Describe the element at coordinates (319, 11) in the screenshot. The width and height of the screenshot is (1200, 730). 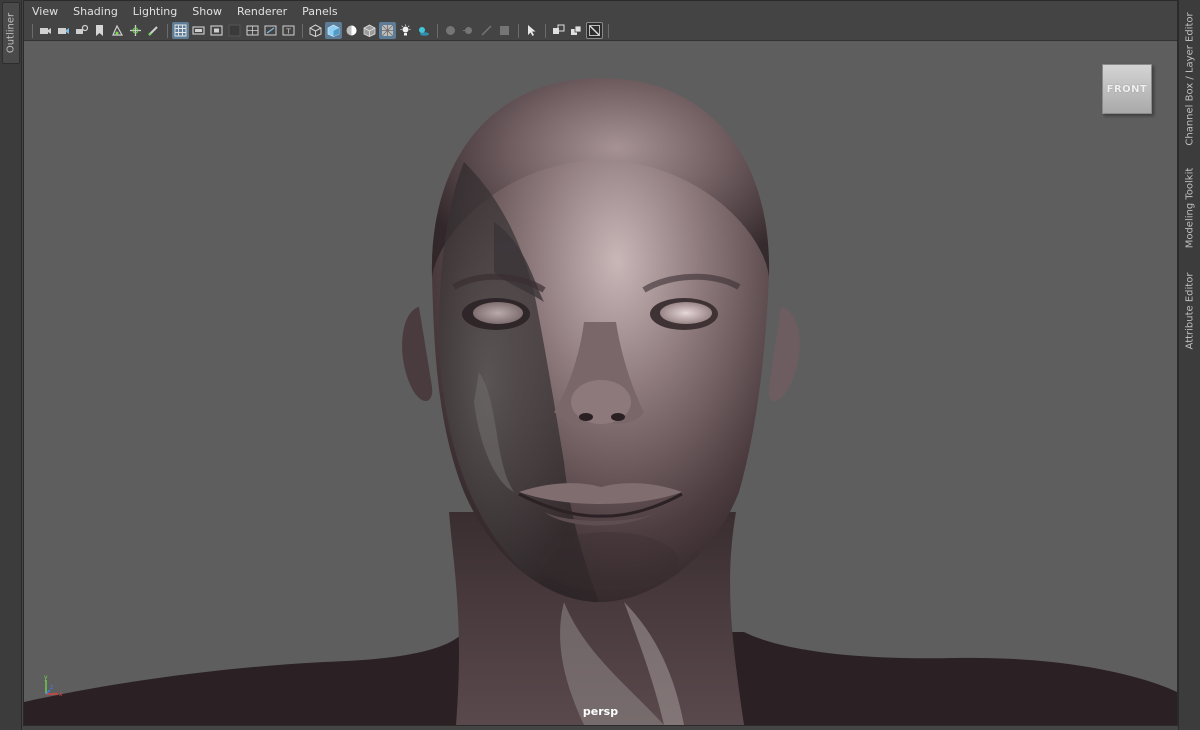
I see `menu-panels: Panels` at that location.